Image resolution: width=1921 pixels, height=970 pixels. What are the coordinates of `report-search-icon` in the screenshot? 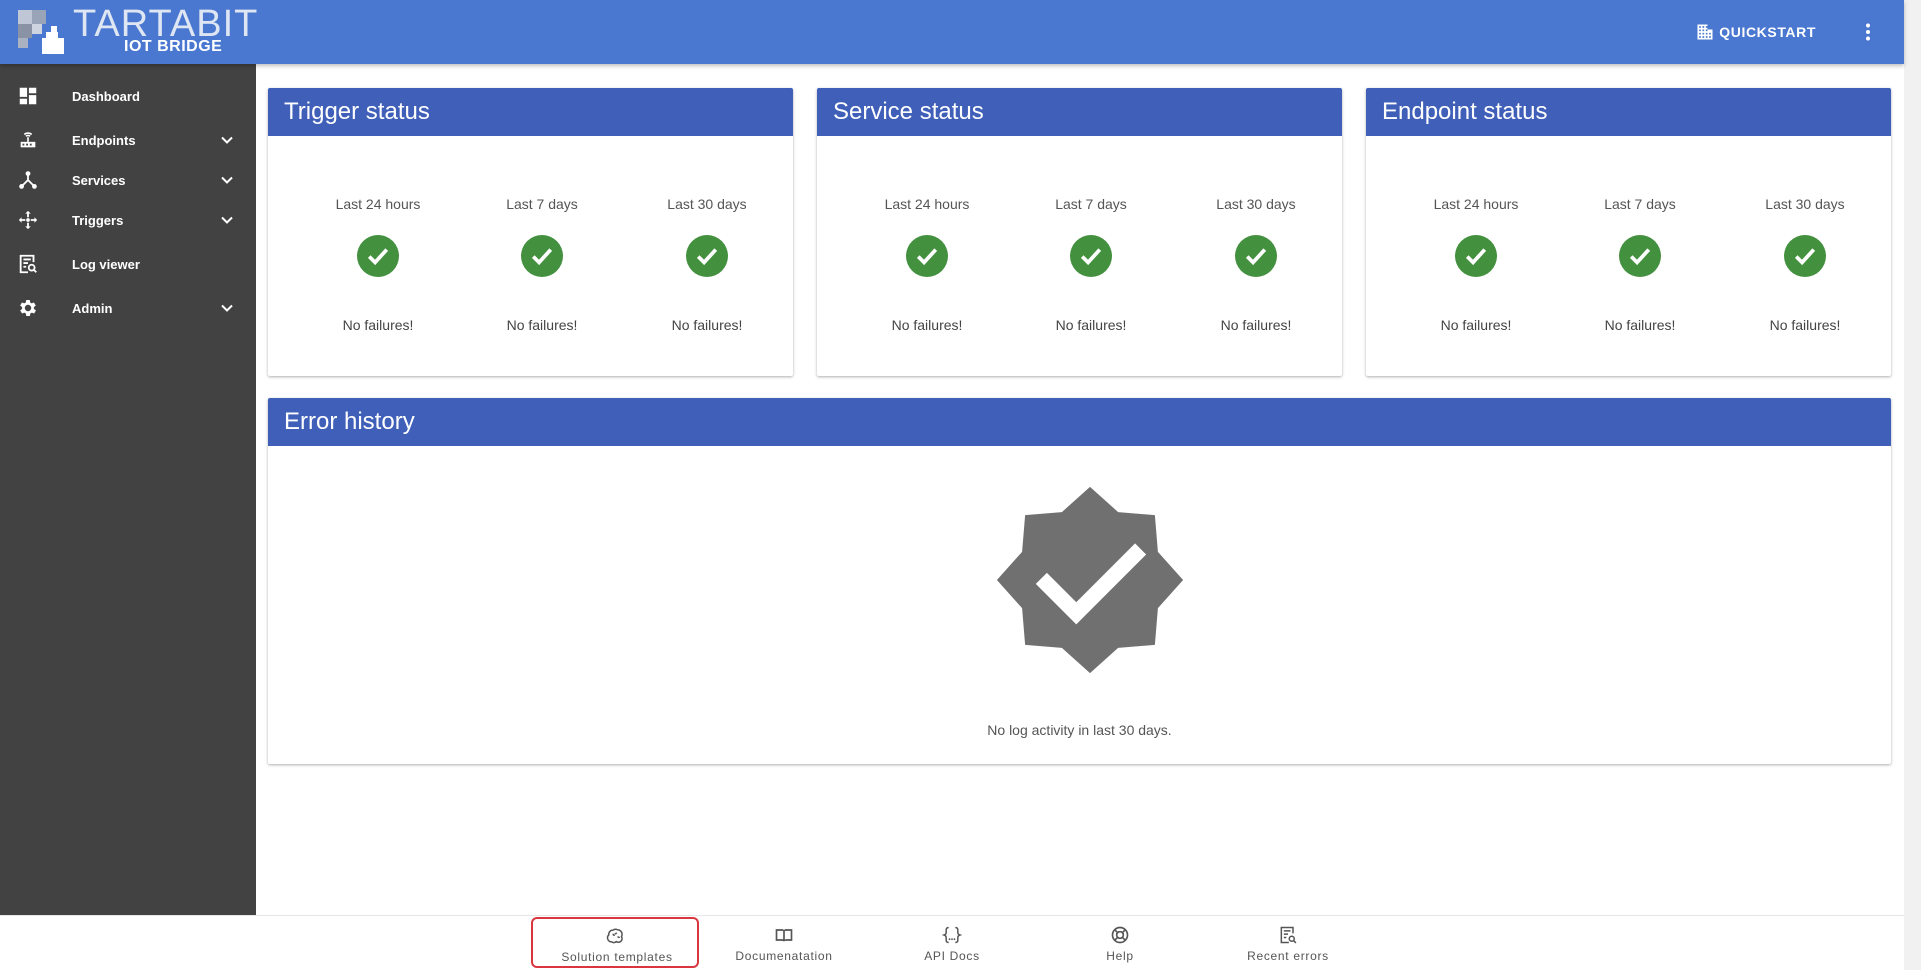 It's located at (1288, 935).